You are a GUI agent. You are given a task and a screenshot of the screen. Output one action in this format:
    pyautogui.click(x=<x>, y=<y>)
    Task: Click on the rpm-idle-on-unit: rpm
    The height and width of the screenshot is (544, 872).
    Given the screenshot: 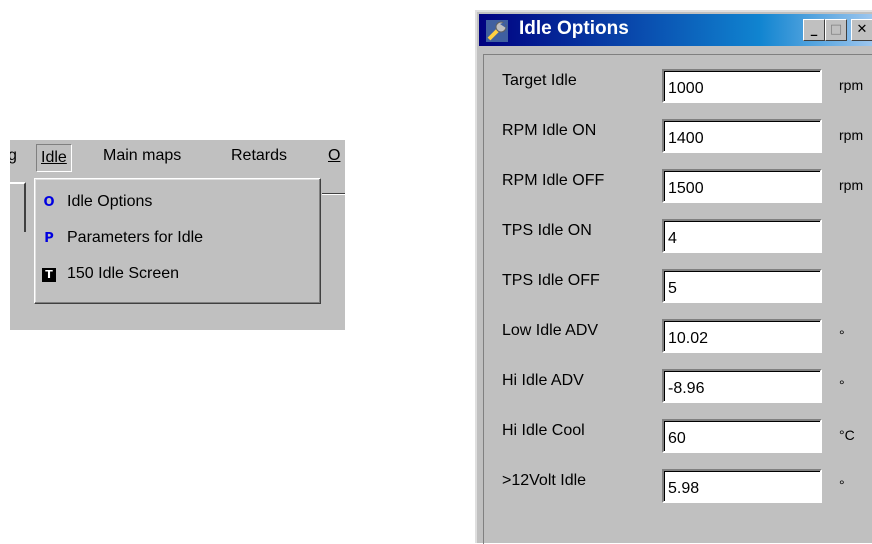 What is the action you would take?
    pyautogui.click(x=851, y=135)
    